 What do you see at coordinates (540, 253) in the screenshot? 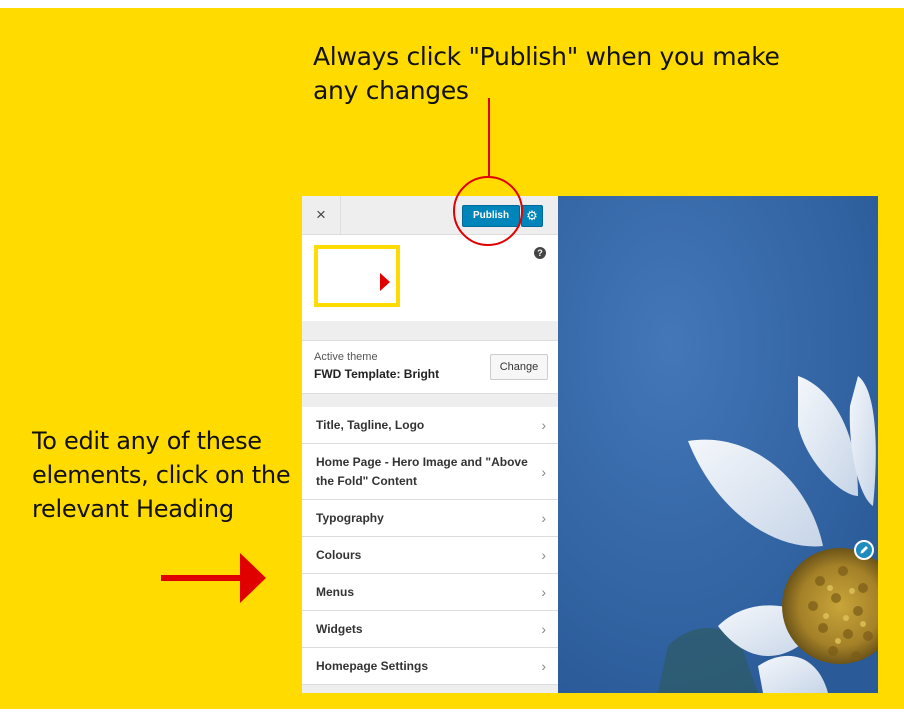
I see `help-icon: ?` at bounding box center [540, 253].